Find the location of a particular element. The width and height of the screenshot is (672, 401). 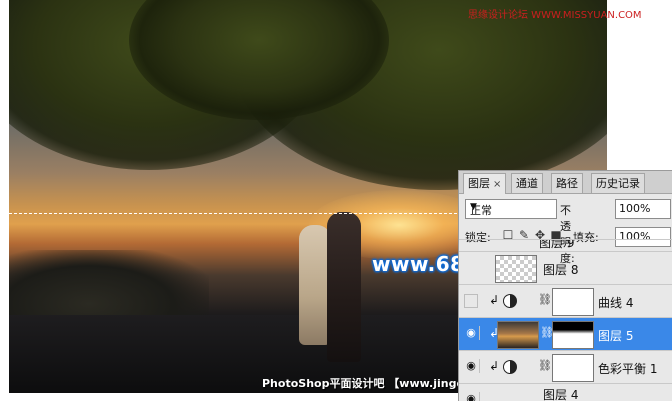

layer-name: 图层 4 is located at coordinates (561, 394).